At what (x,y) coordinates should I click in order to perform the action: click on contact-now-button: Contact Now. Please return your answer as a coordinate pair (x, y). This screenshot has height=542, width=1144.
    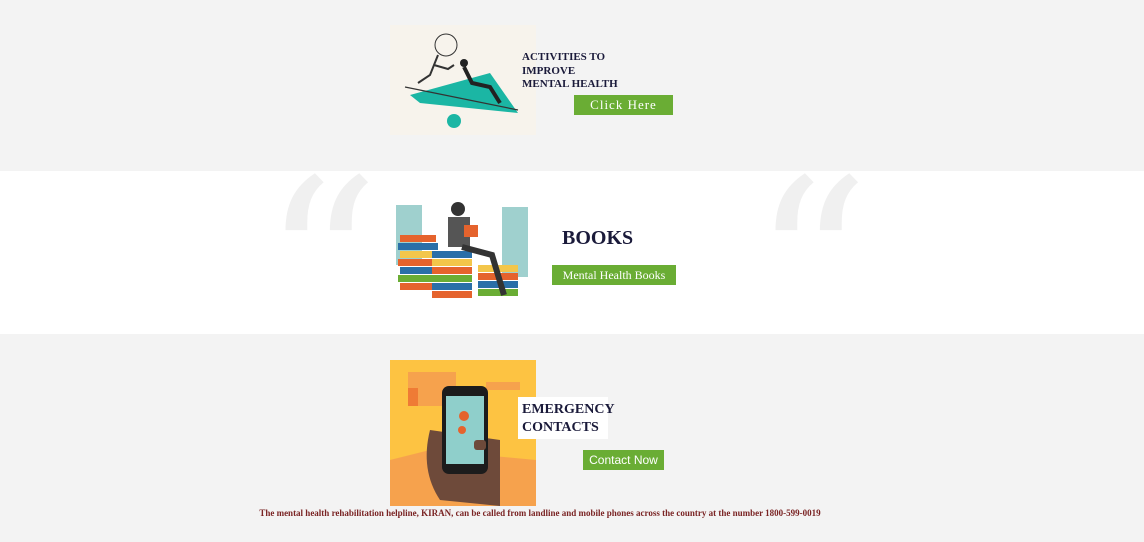
    Looking at the image, I should click on (623, 460).